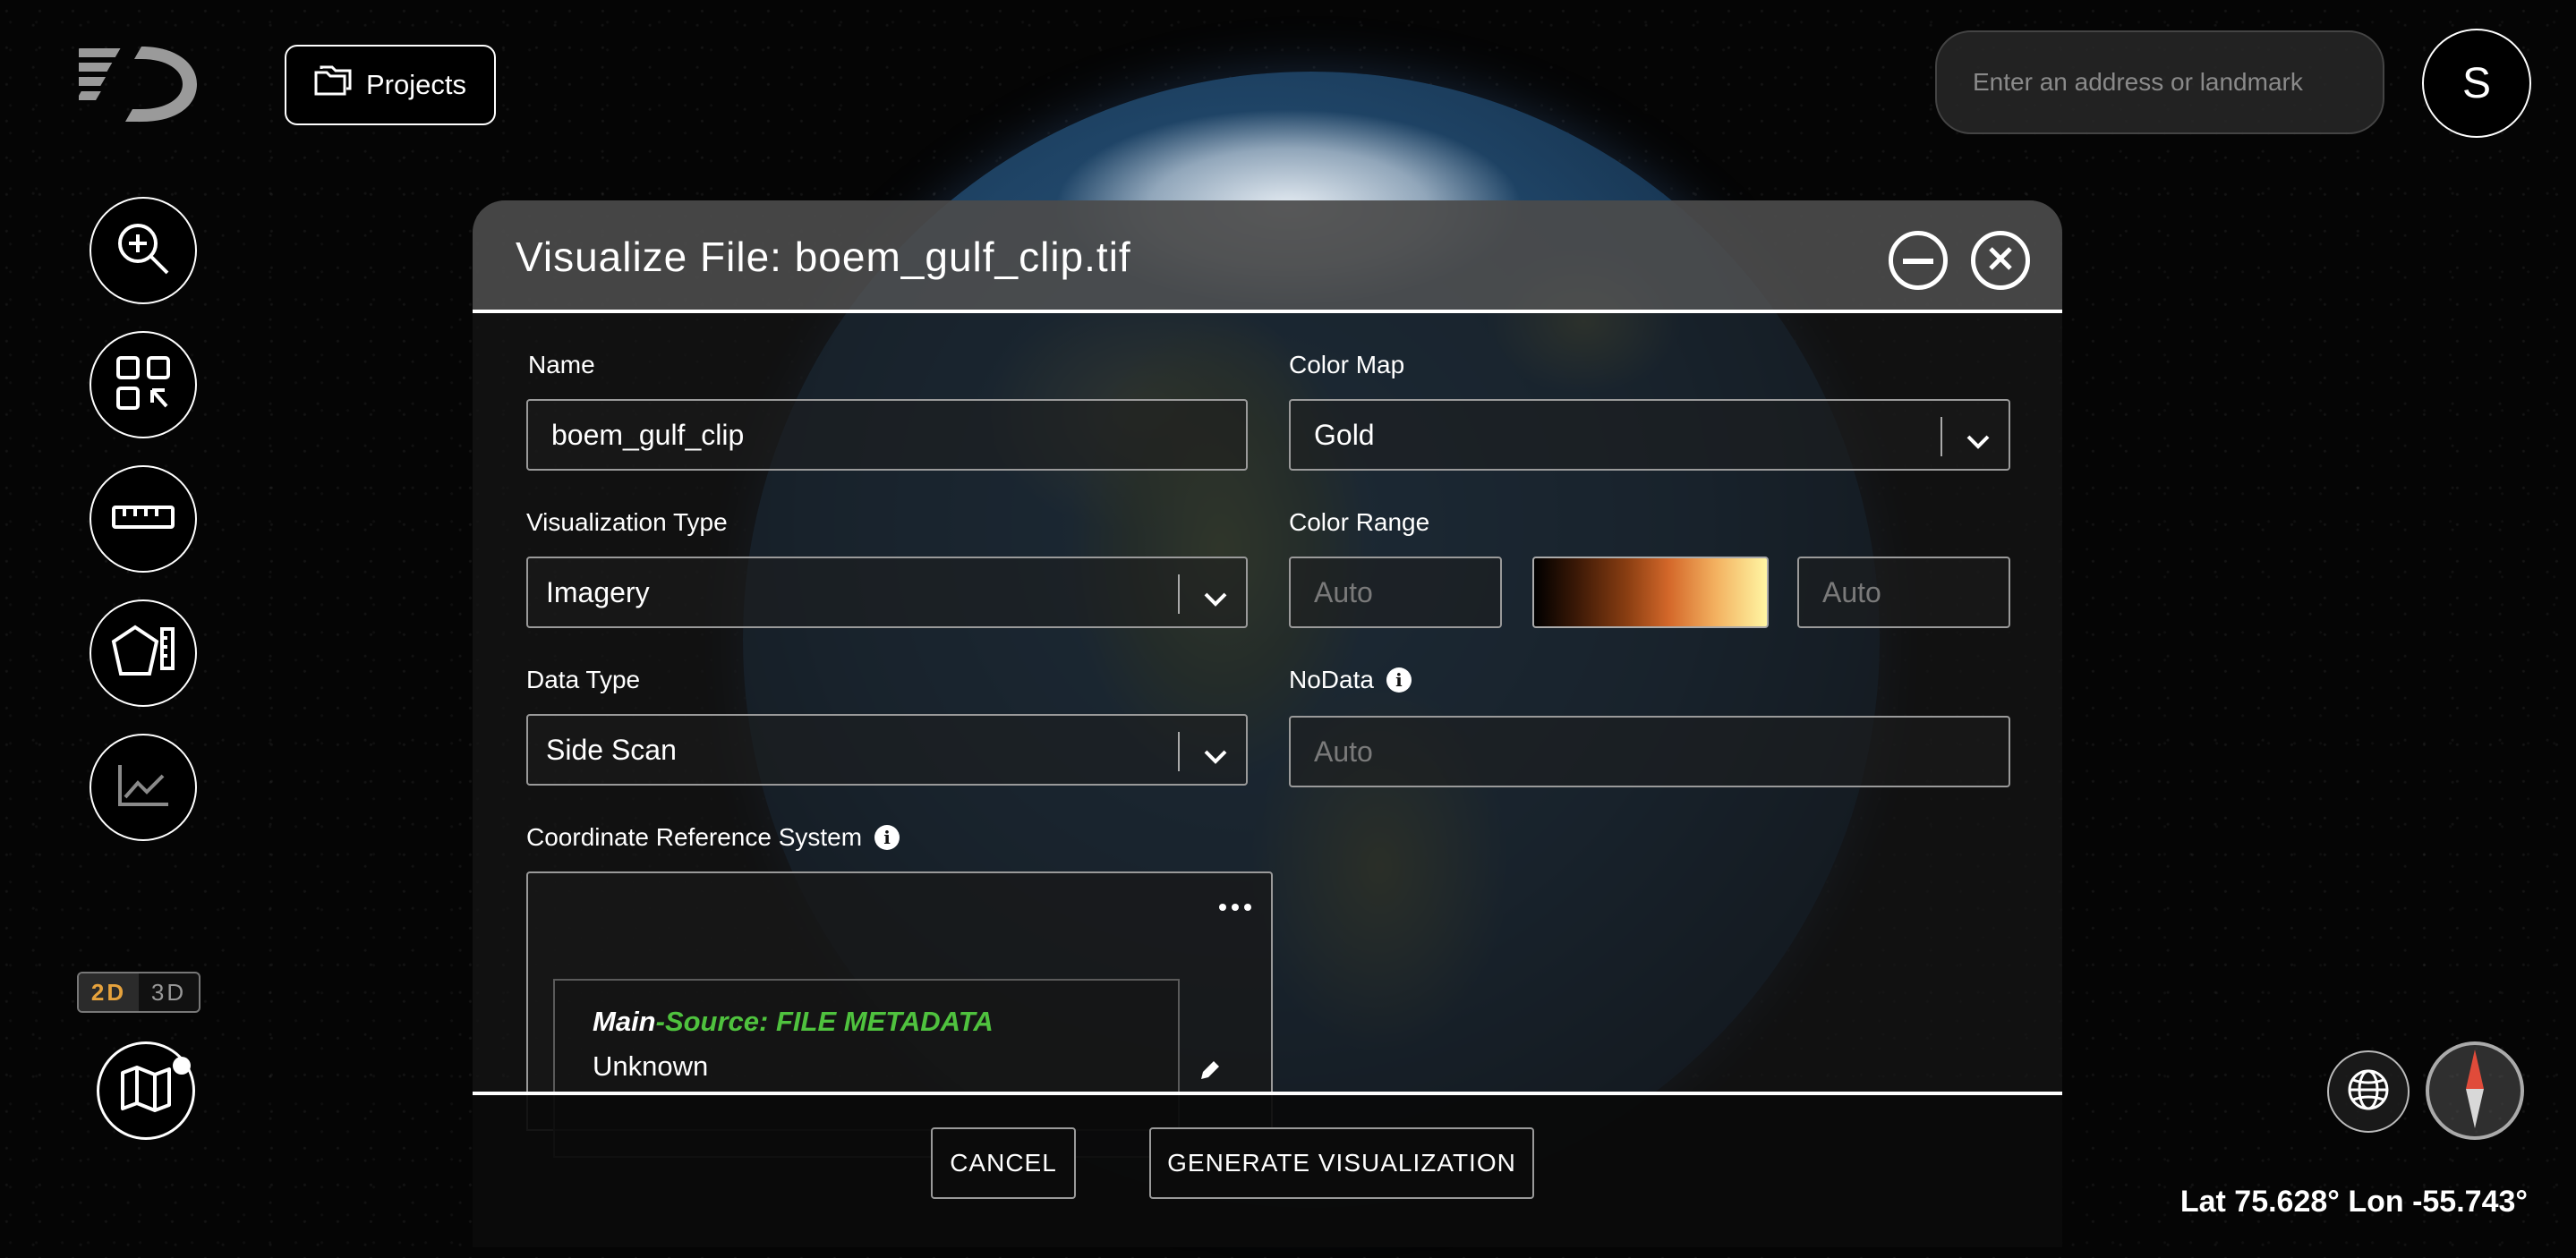 The width and height of the screenshot is (2576, 1258). I want to click on polygon-measure-icon, so click(143, 654).